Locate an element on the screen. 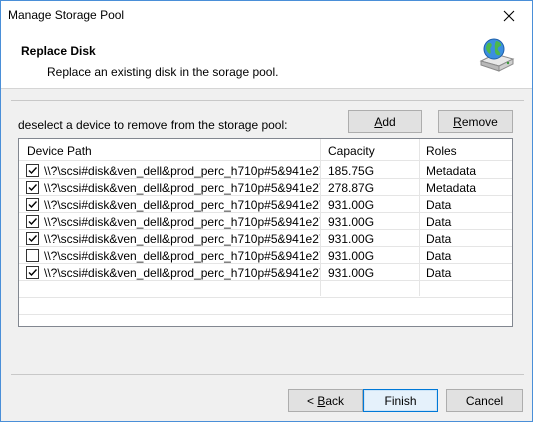 The height and width of the screenshot is (422, 533). add-label: dd is located at coordinates (389, 121).